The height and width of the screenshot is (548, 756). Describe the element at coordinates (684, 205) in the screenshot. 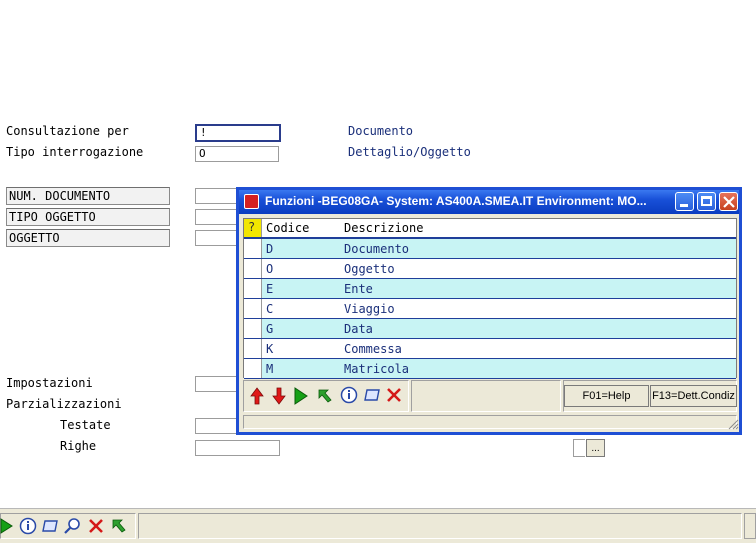

I see `minimize-icon` at that location.